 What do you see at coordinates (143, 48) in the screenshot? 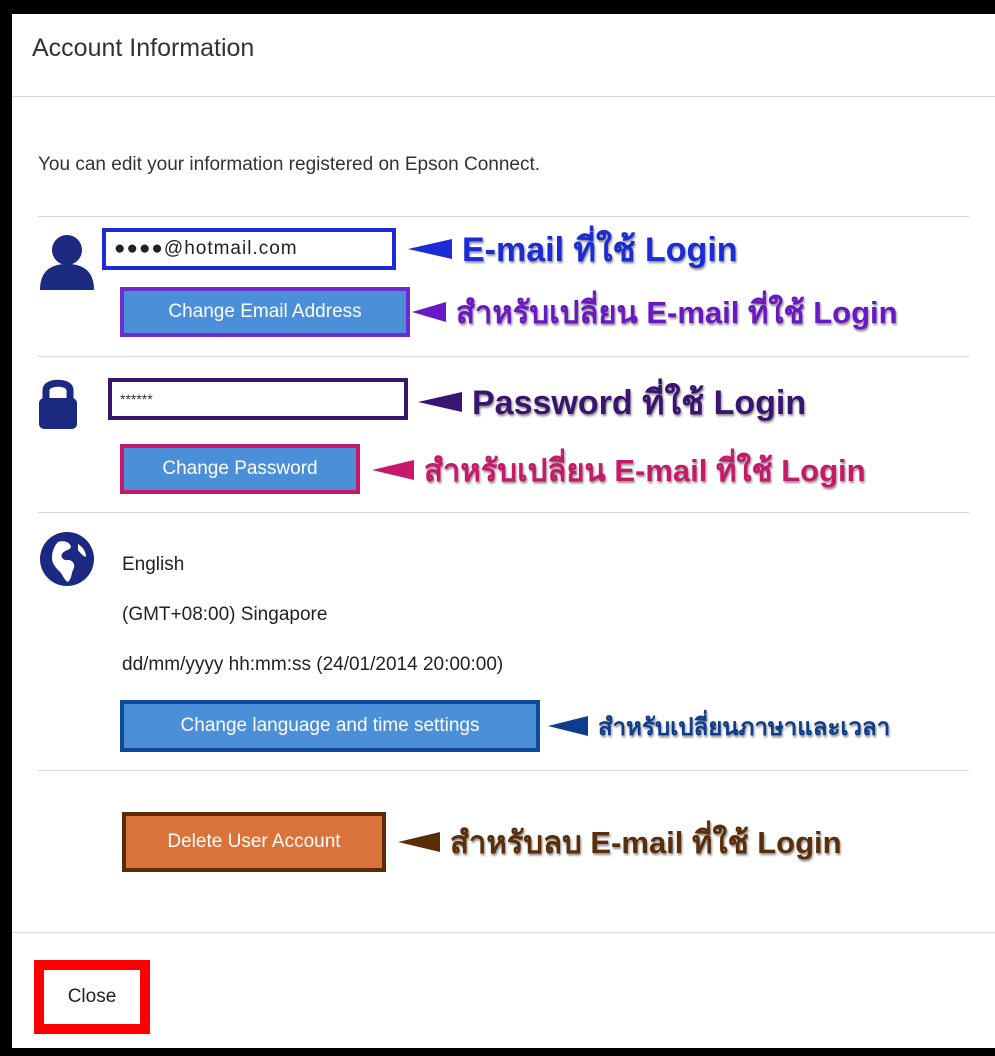
I see `dialog-title: Account Information` at bounding box center [143, 48].